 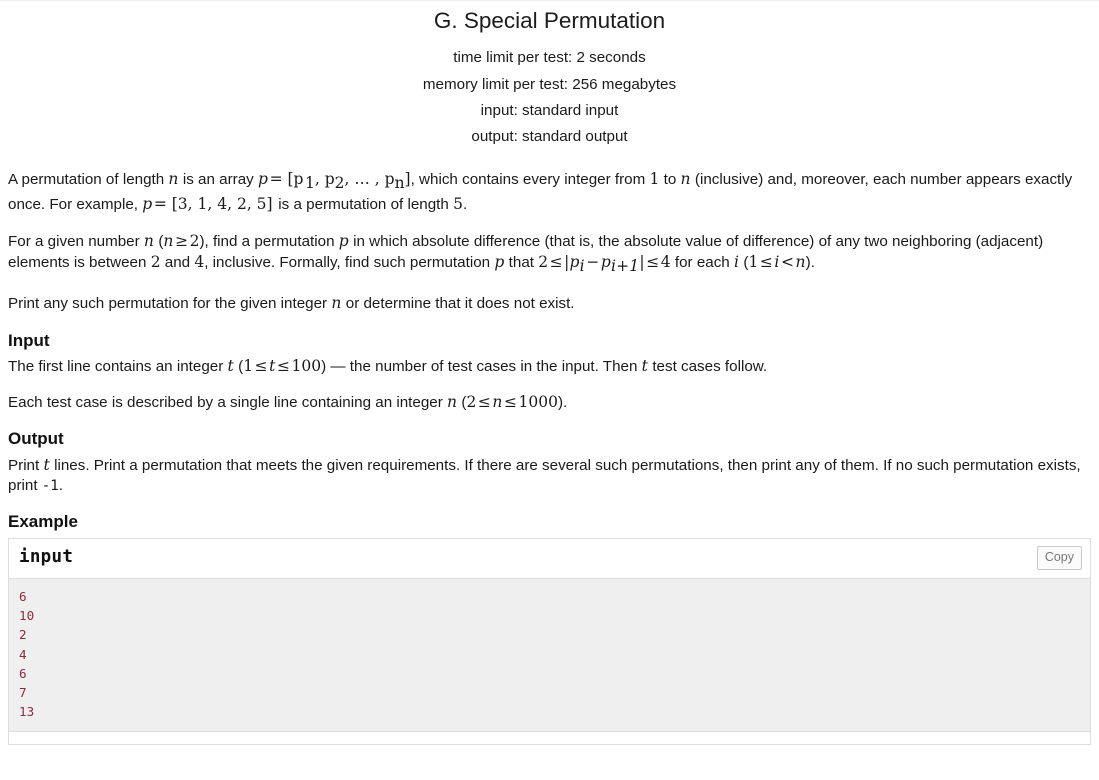 I want to click on math-sub-n: n, so click(x=399, y=182).